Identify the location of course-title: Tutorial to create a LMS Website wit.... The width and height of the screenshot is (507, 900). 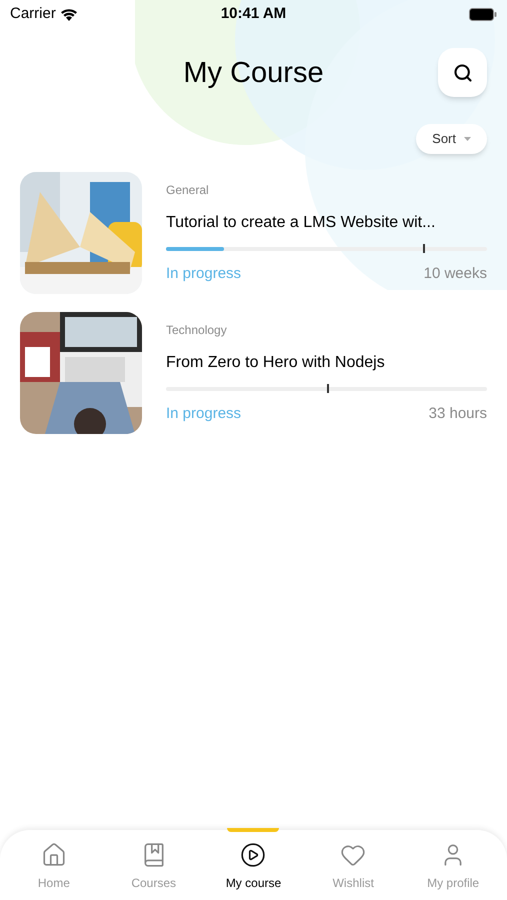
(301, 222).